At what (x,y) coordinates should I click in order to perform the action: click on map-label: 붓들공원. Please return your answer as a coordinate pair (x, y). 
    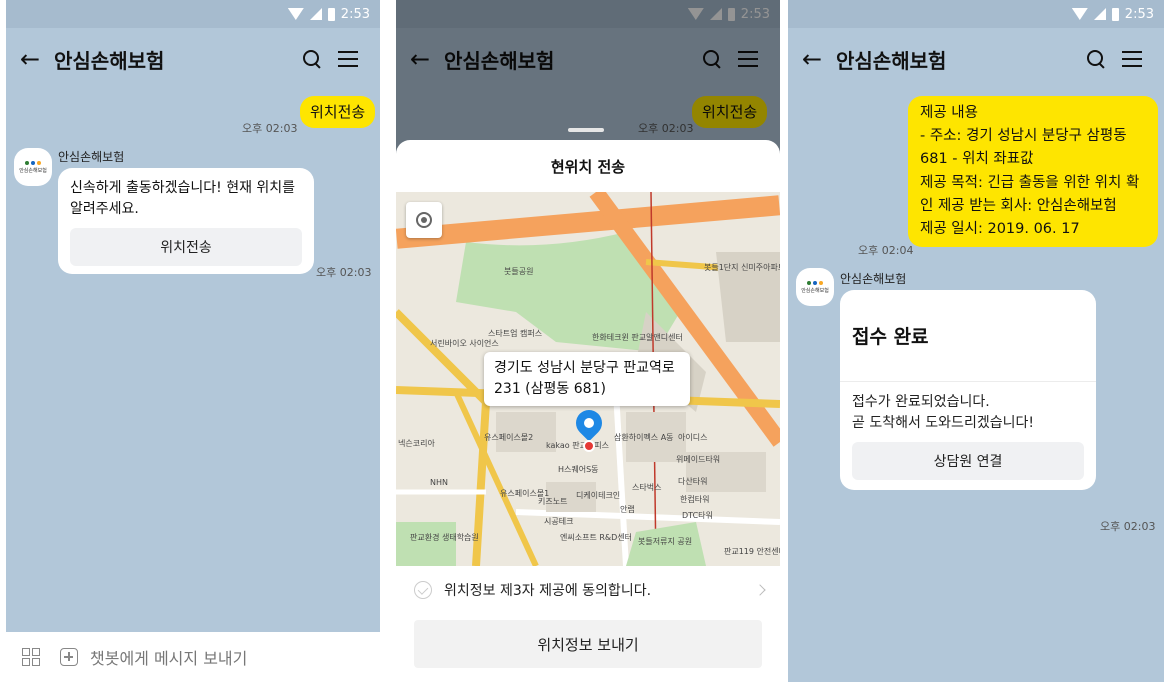
    Looking at the image, I should click on (519, 271).